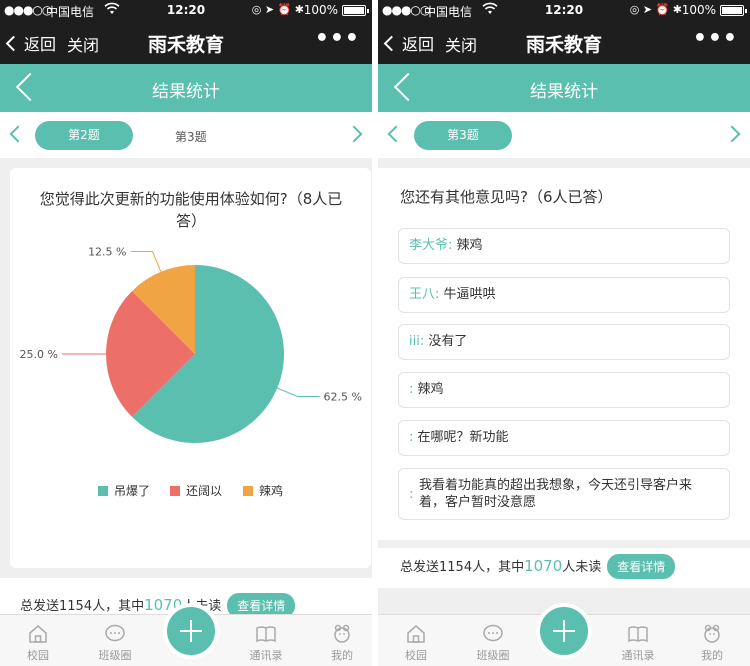 This screenshot has width=750, height=666. Describe the element at coordinates (569, 494) in the screenshot. I see `answer-text: 我看着功能真的超出我想象，今天还引导客户来 着，客户暂时没意愿` at that location.